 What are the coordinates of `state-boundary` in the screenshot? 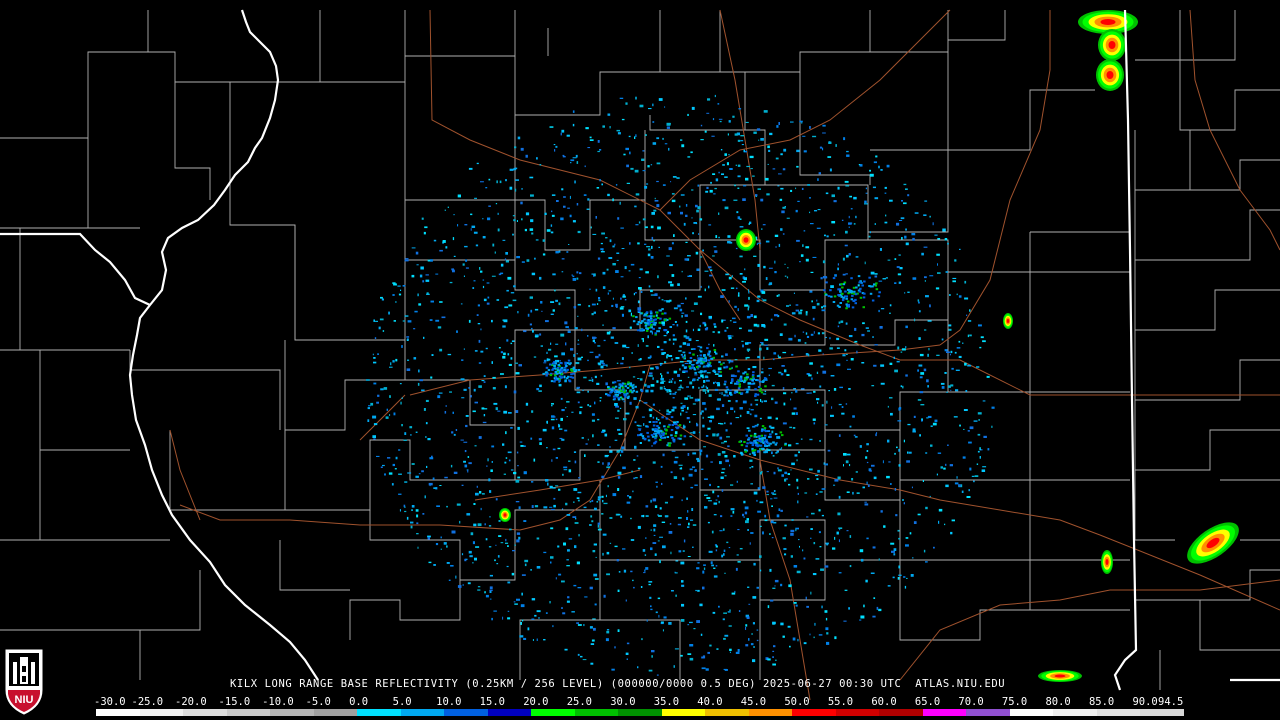 It's located at (75, 269).